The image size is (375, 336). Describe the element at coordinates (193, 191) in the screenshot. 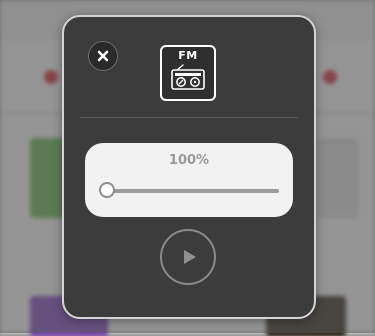

I see `volume-slider-track` at that location.